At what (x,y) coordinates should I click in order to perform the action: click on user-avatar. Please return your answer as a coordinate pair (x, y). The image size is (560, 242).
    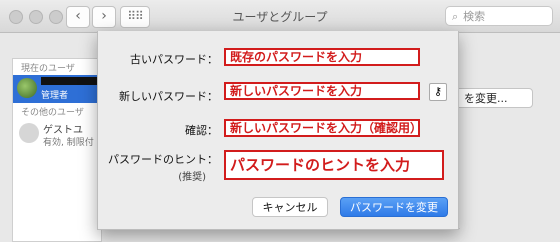
    Looking at the image, I should click on (27, 88).